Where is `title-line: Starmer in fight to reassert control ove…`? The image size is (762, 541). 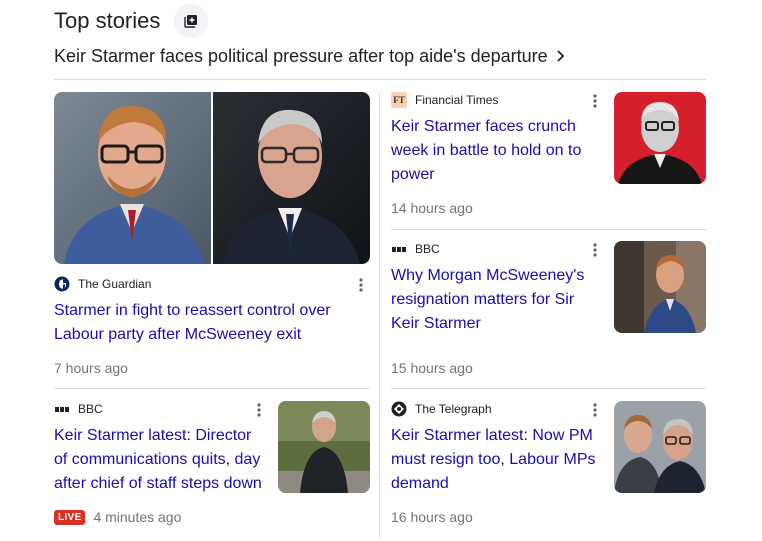
title-line: Starmer in fight to reassert control ove… is located at coordinates (192, 310).